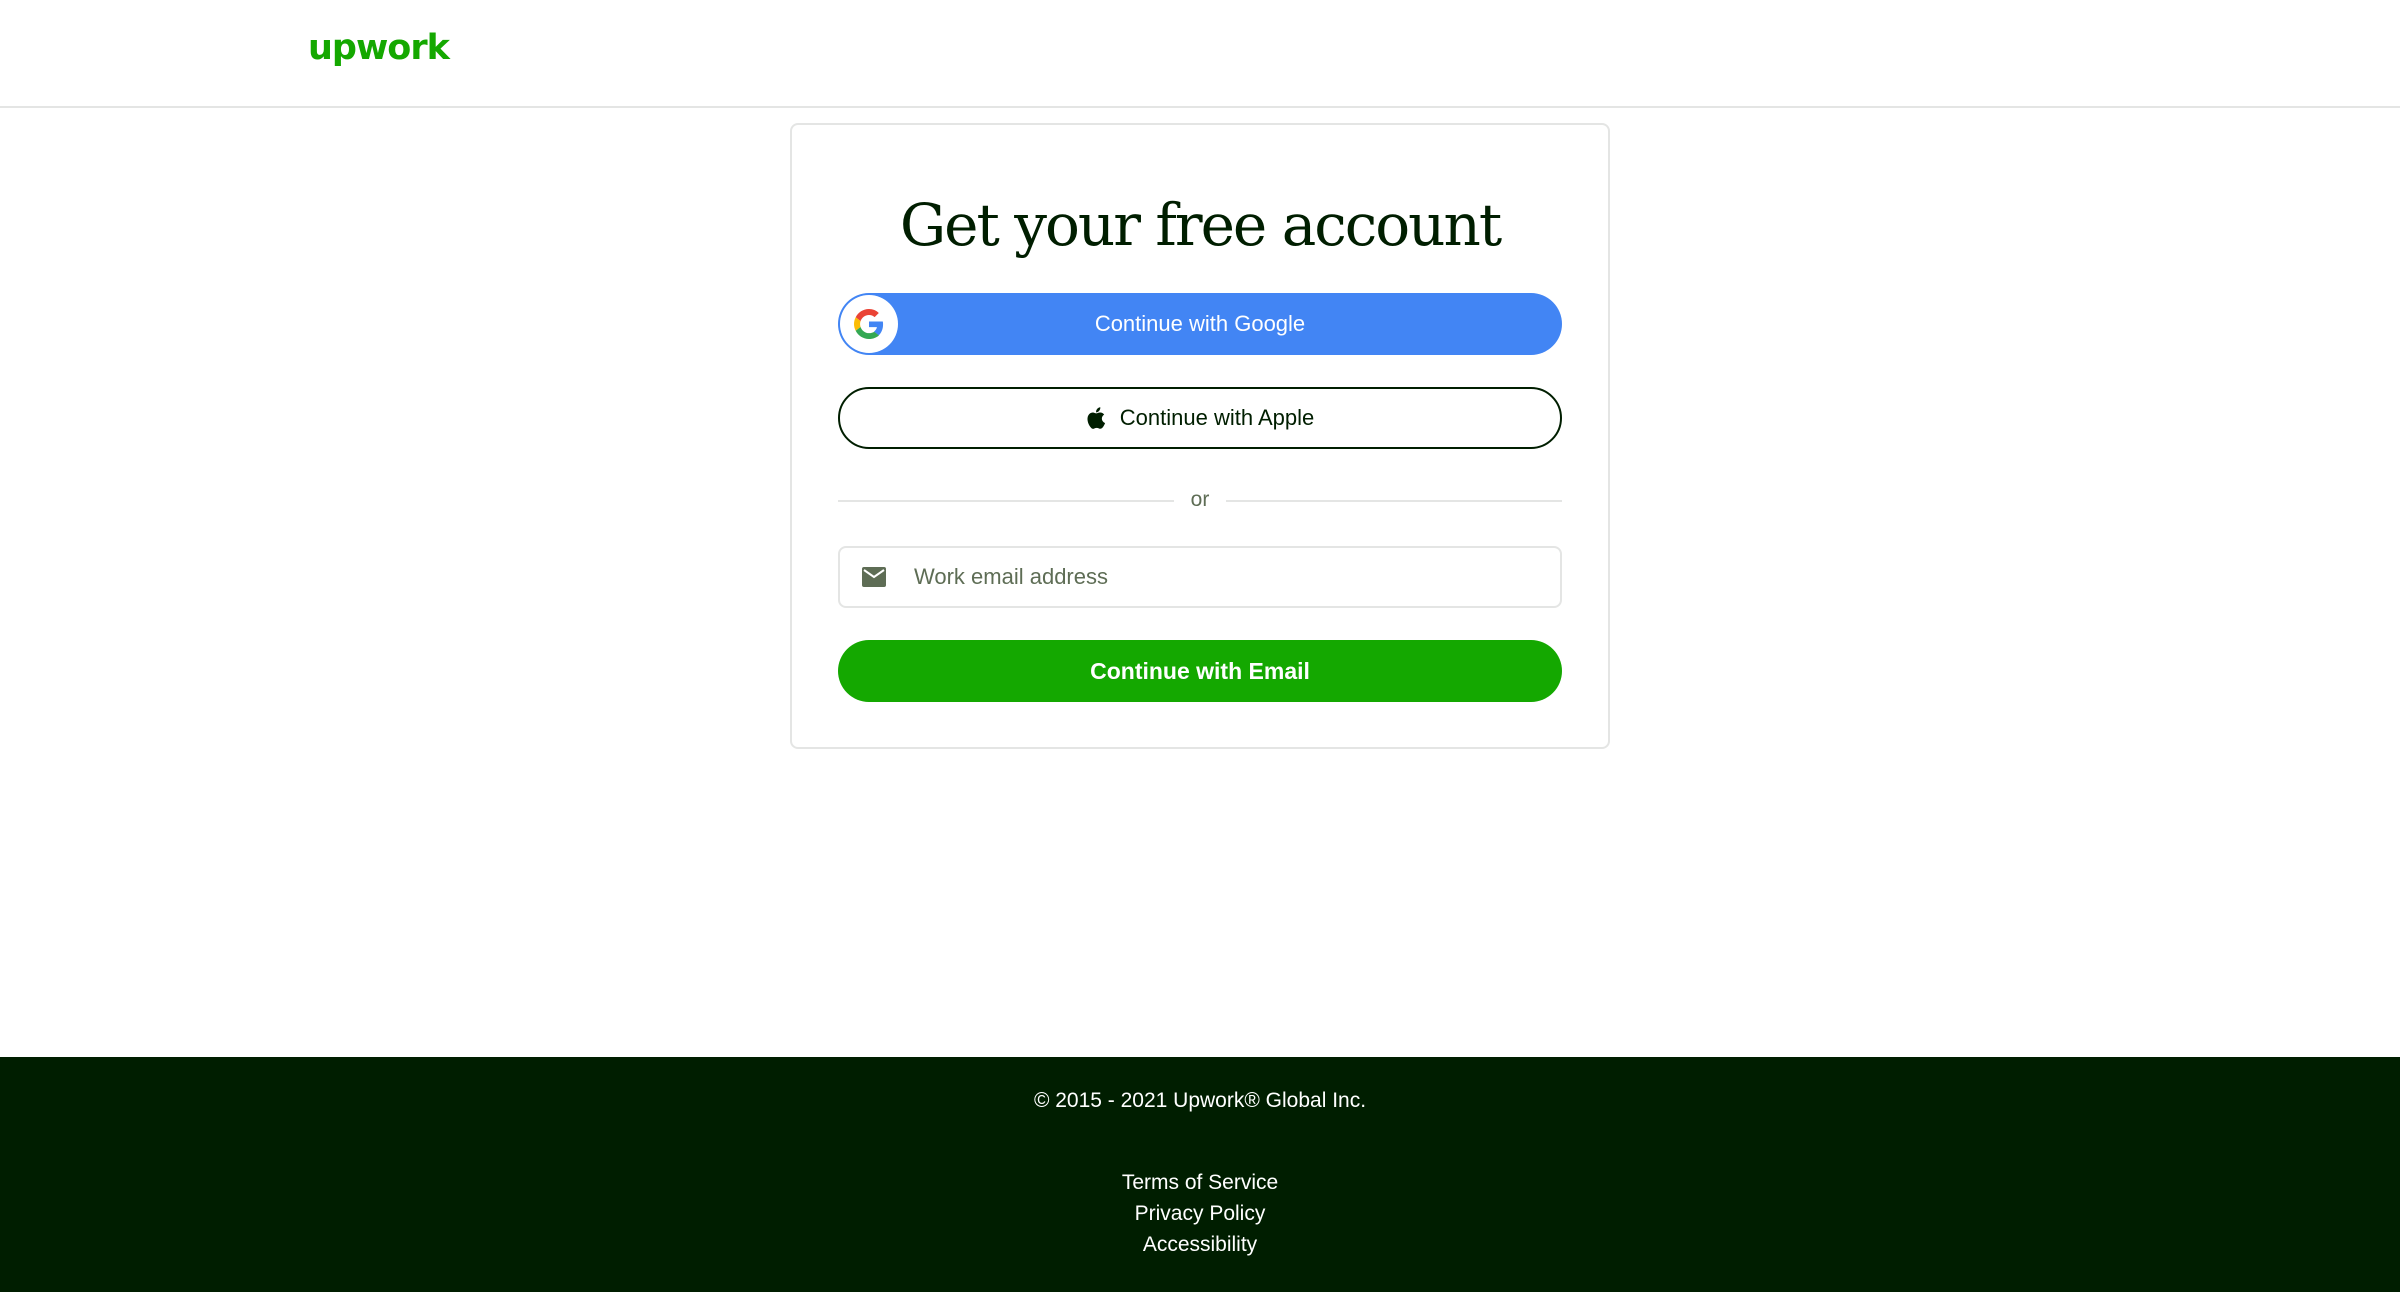  Describe the element at coordinates (1200, 671) in the screenshot. I see `continue-with-email-button: Continue with Email` at that location.